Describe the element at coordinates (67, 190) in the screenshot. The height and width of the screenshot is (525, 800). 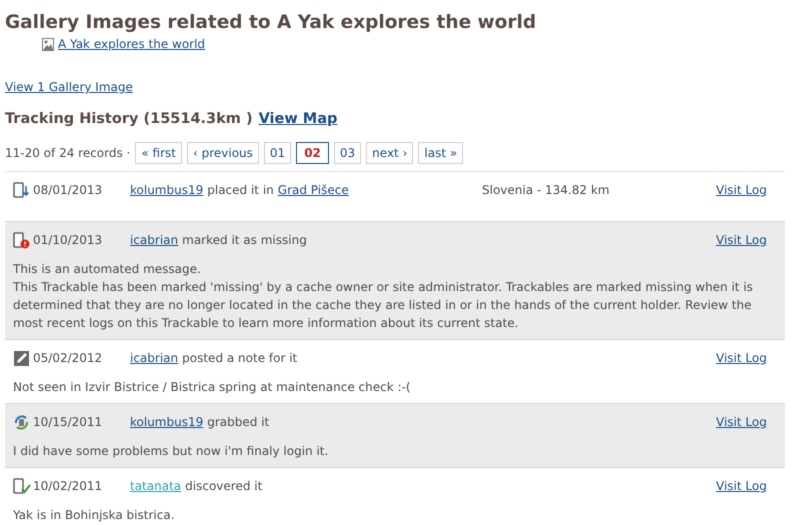
I see `log-date: 08/01/2013` at that location.